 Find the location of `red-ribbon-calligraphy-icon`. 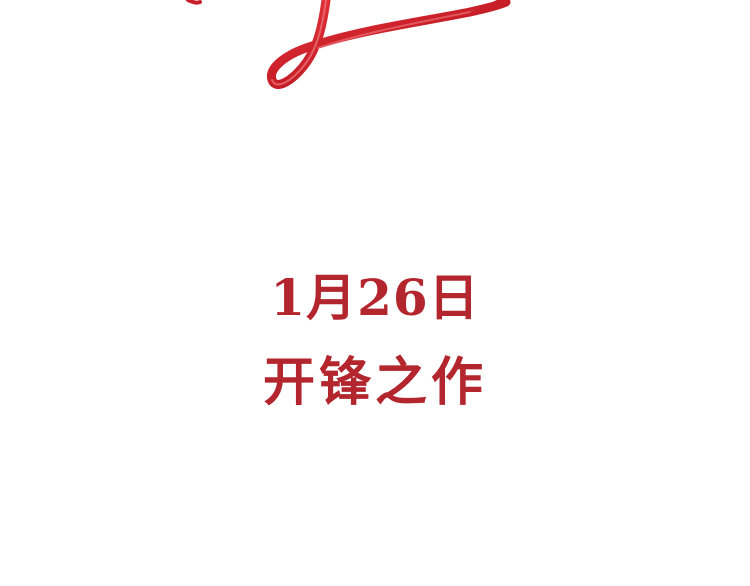

red-ribbon-calligraphy-icon is located at coordinates (348, 44).